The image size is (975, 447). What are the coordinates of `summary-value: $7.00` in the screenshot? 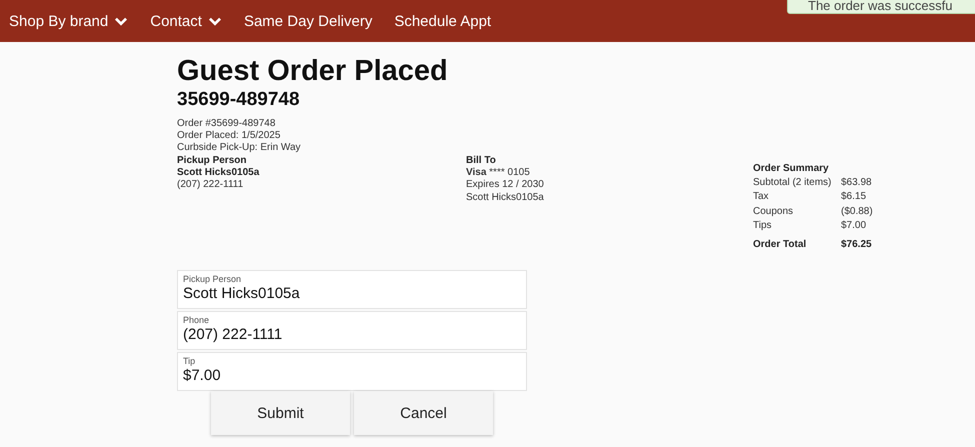 It's located at (853, 226).